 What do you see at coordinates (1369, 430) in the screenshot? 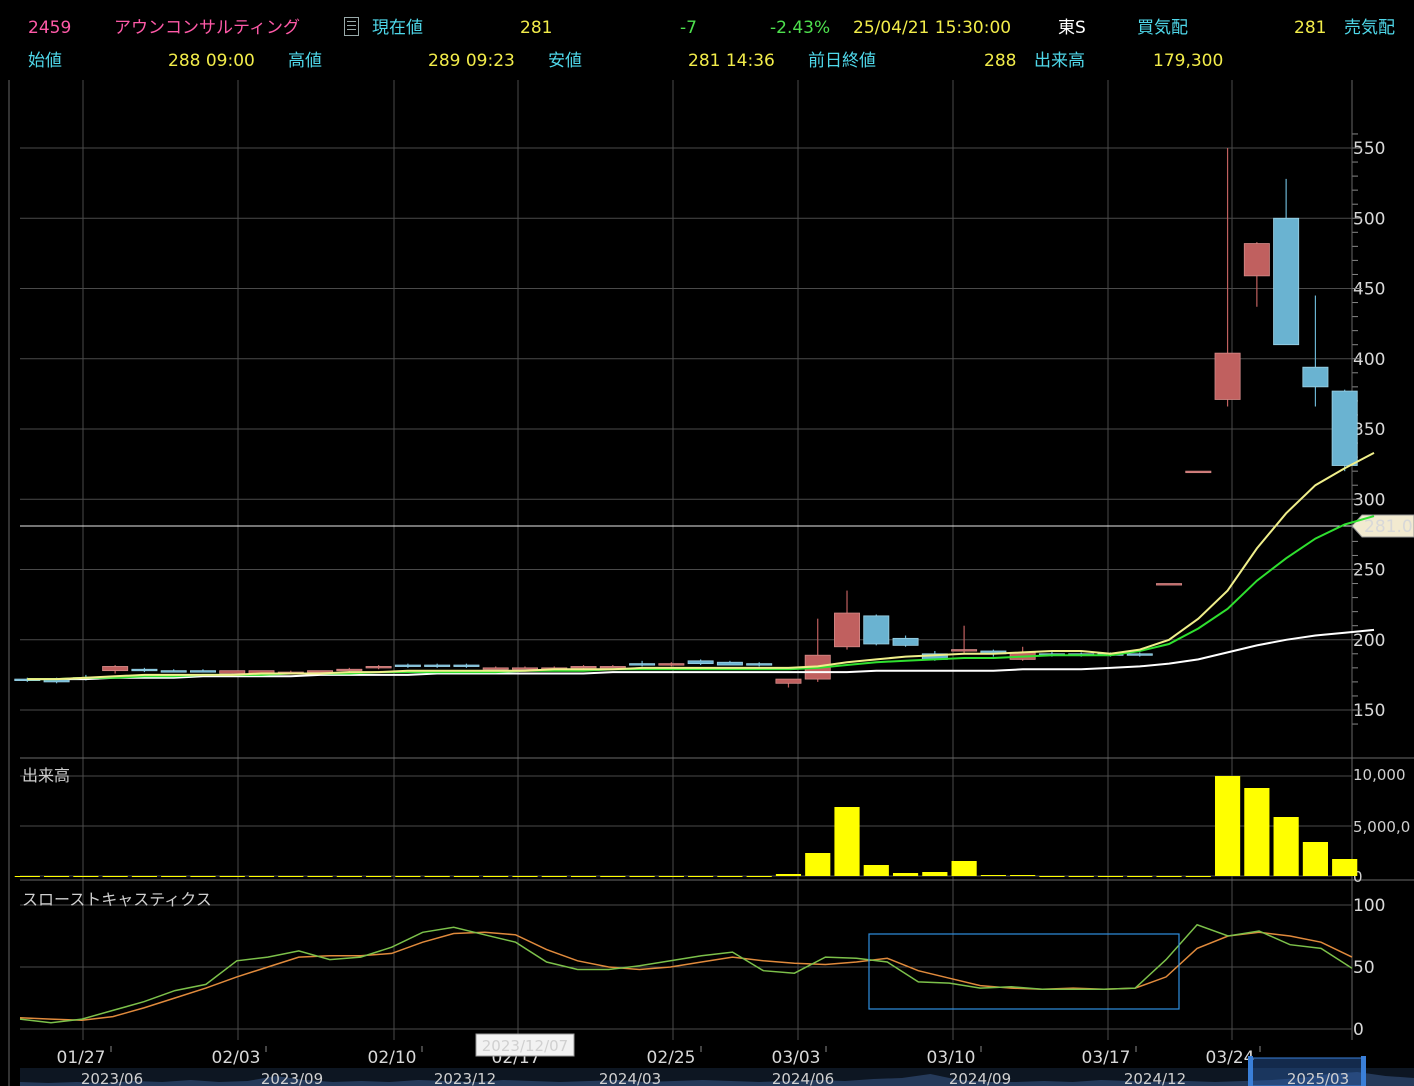
I see `price-axis-label: 350` at bounding box center [1369, 430].